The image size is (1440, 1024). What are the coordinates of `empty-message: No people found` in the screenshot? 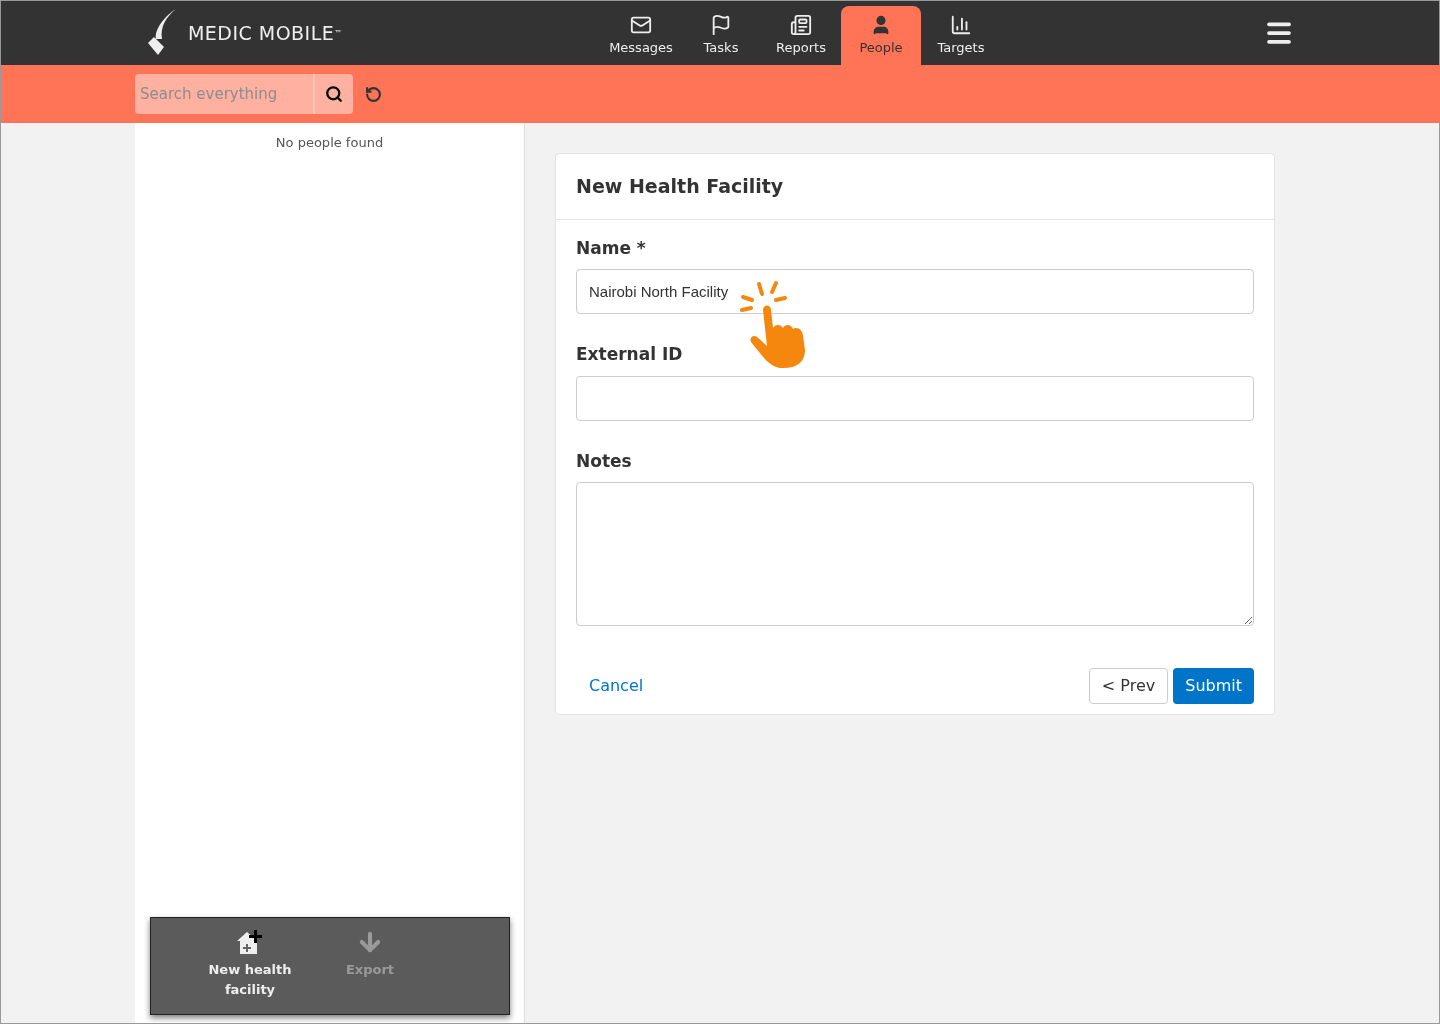 It's located at (329, 143).